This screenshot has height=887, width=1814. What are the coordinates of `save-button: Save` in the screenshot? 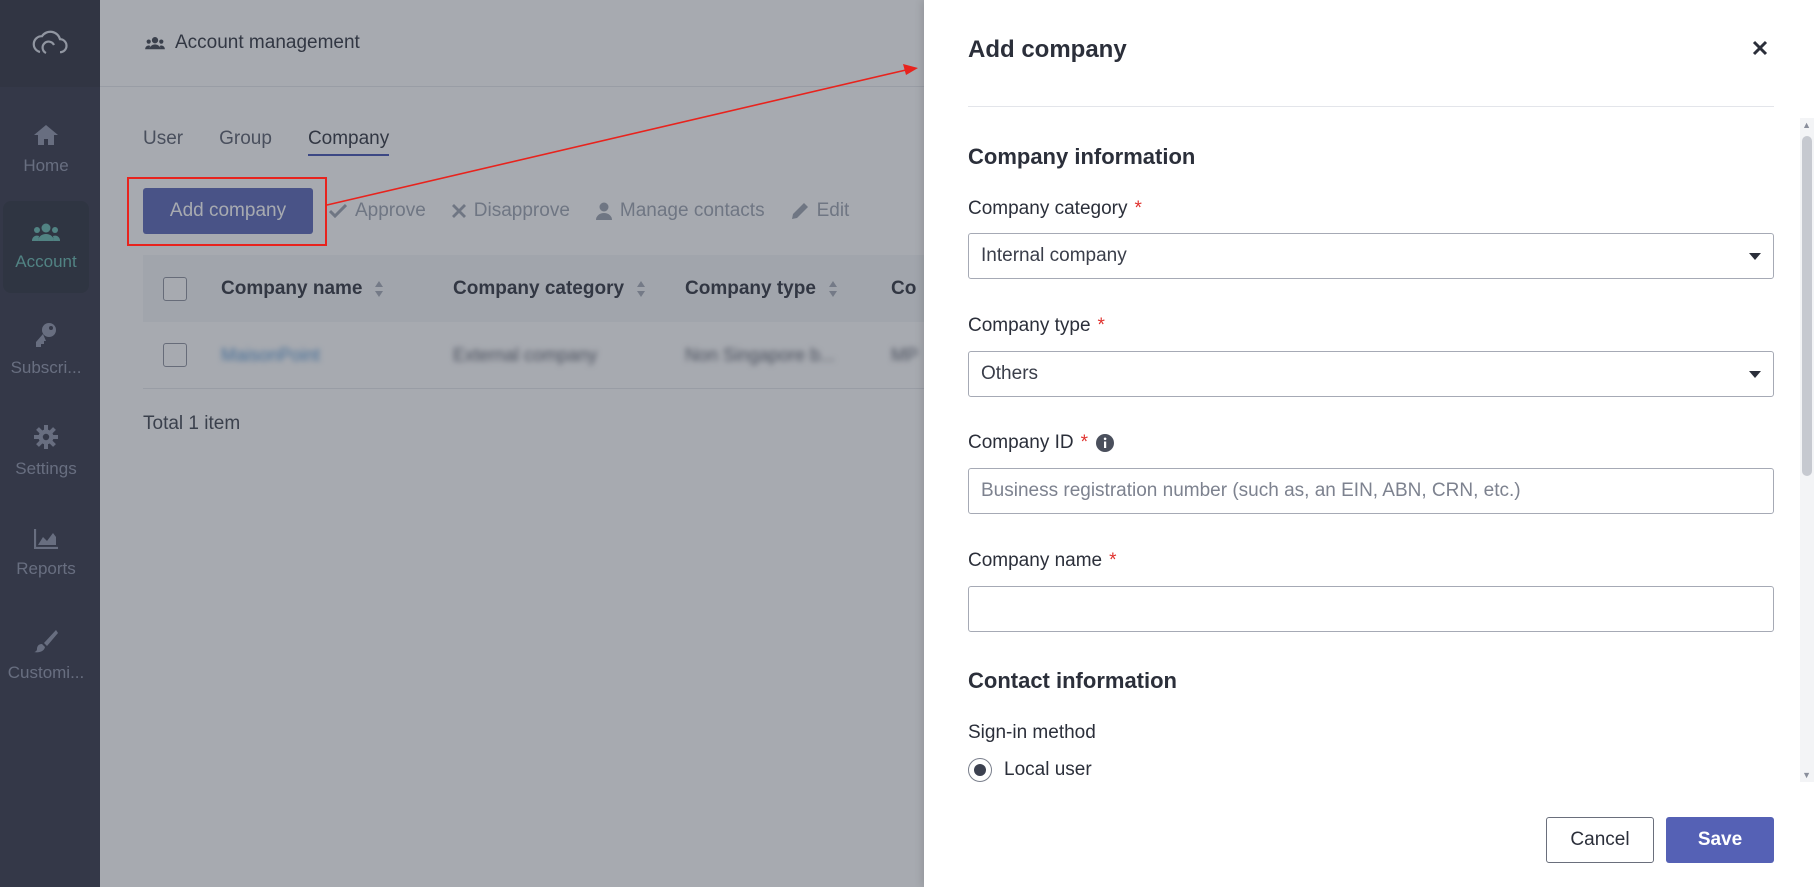 It's located at (1720, 840).